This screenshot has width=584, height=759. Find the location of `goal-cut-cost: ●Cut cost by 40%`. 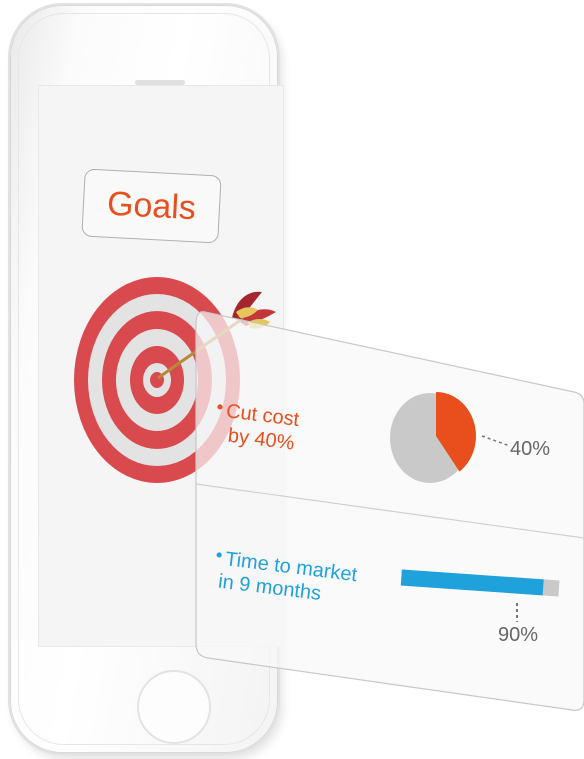

goal-cut-cost: ●Cut cost by 40% is located at coordinates (258, 426).